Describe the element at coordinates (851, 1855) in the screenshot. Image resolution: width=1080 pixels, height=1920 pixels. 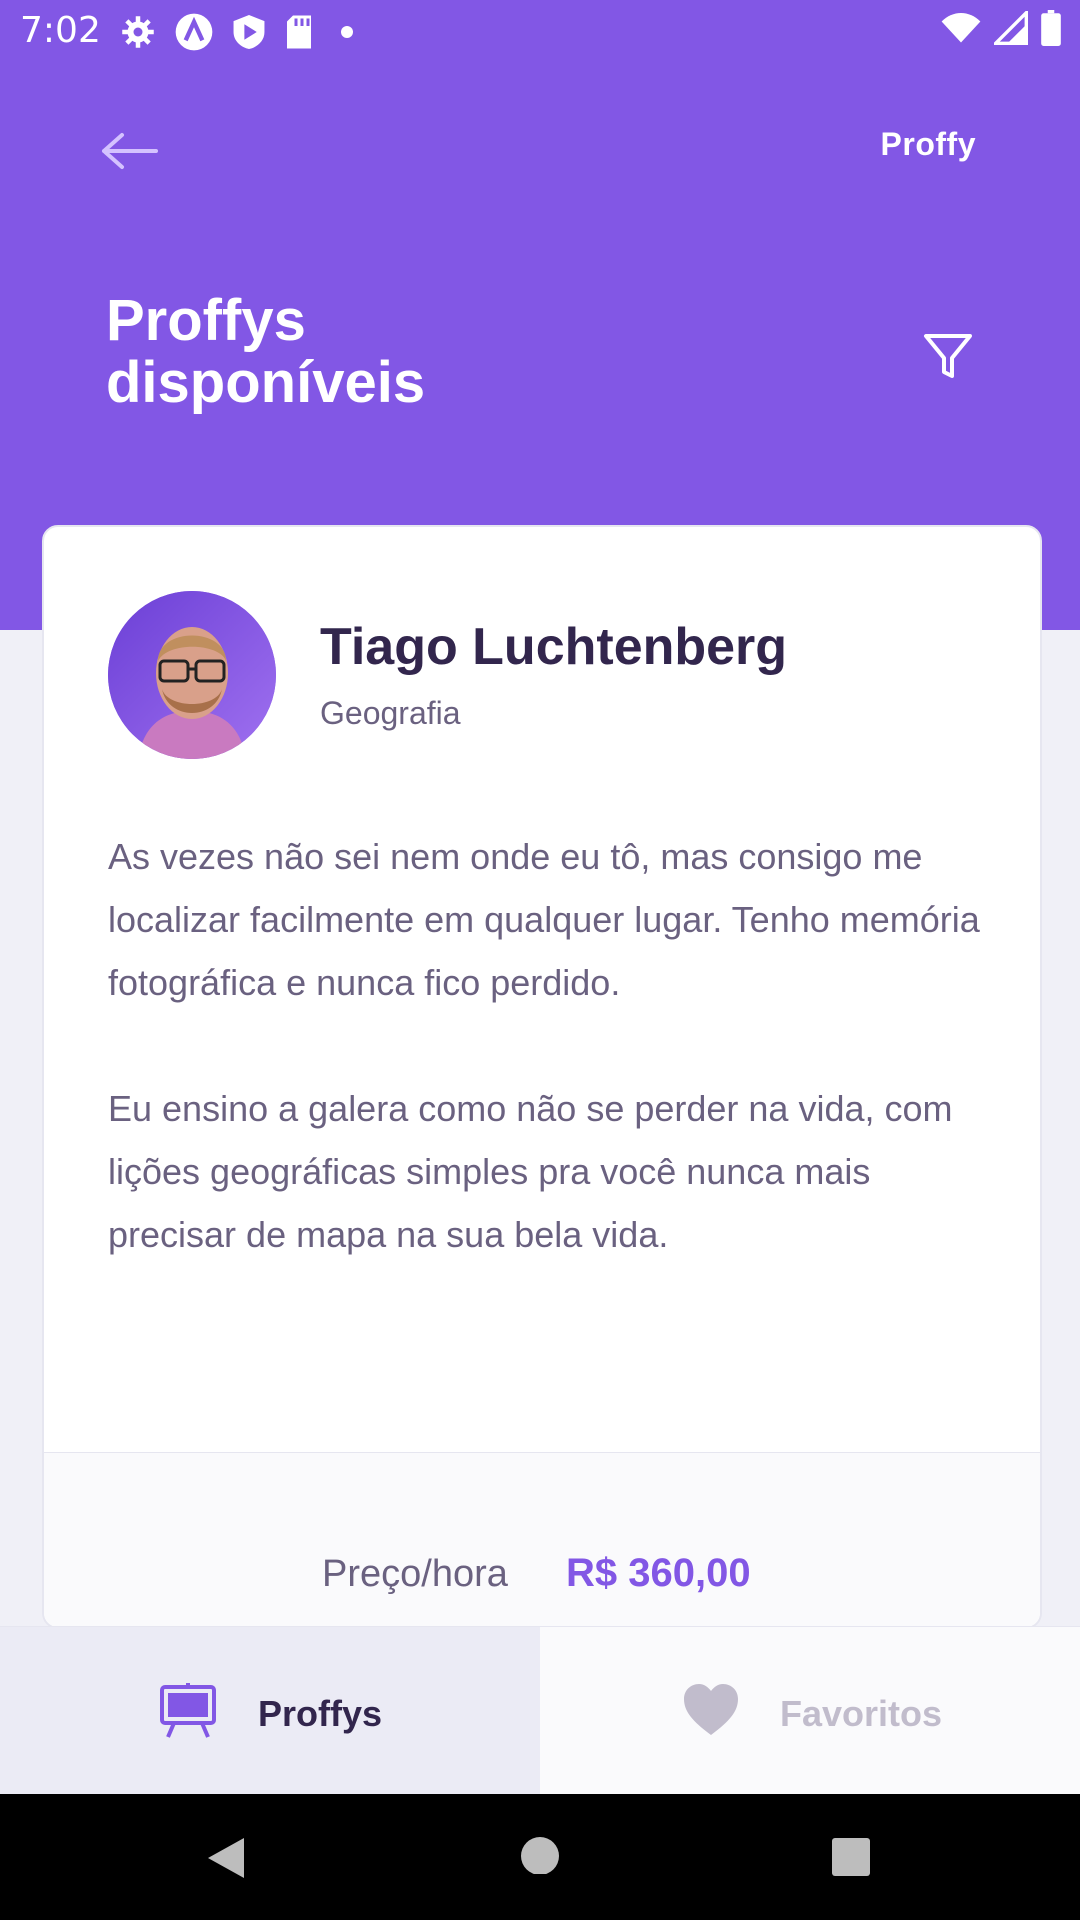
I see `recents-square-icon` at that location.